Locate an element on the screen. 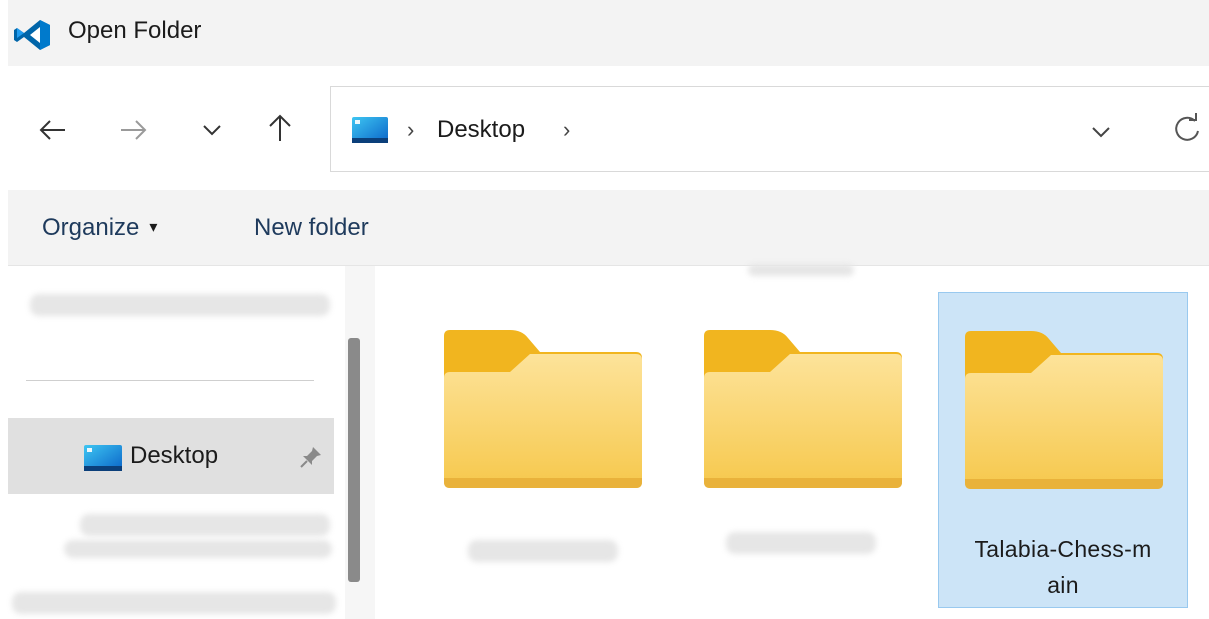  new-folder-button: New folder is located at coordinates (311, 228).